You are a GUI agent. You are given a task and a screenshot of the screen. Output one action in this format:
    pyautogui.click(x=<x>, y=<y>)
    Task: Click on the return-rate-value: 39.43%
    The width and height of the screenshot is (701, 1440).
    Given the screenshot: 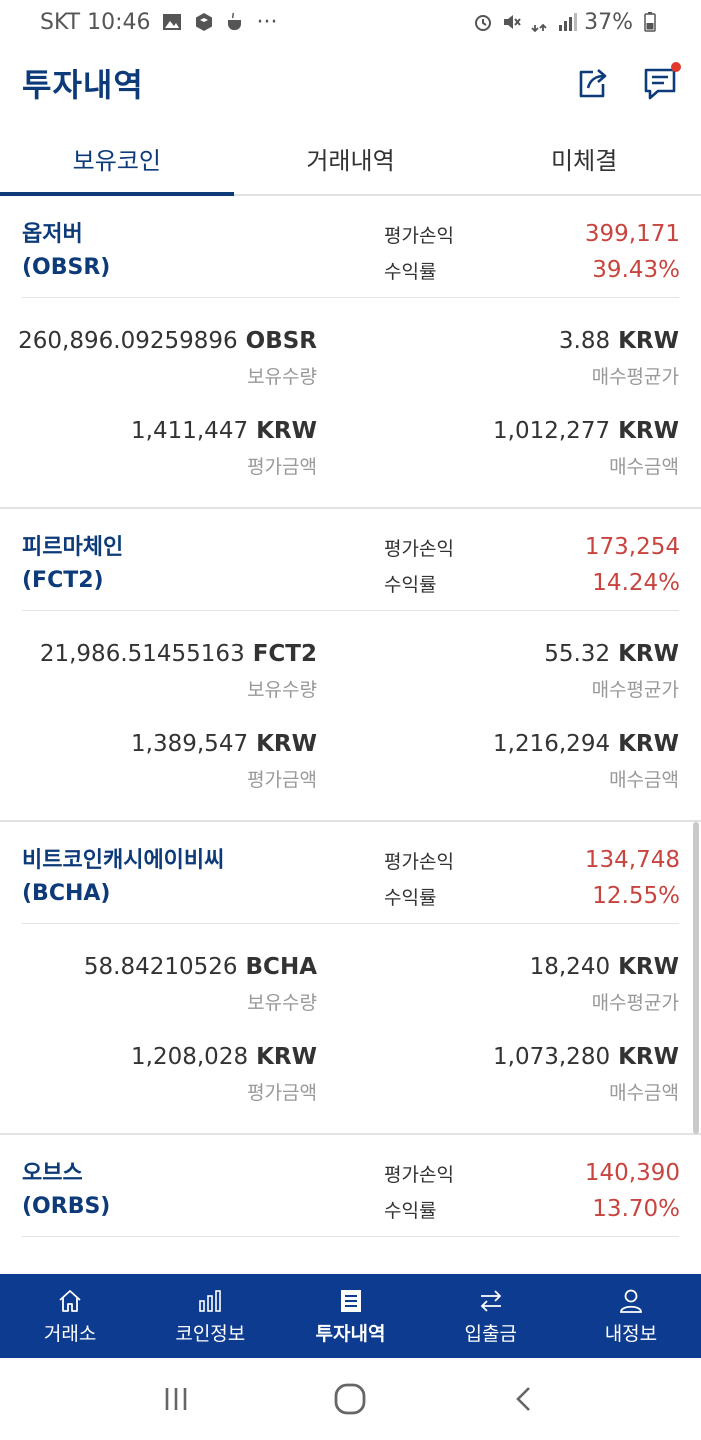 What is the action you would take?
    pyautogui.click(x=636, y=270)
    